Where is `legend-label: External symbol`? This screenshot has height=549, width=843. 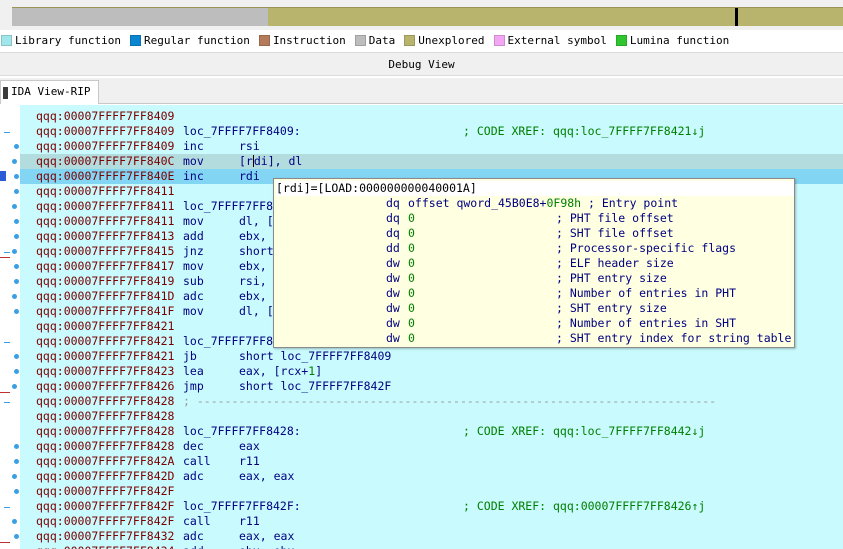
legend-label: External symbol is located at coordinates (557, 40).